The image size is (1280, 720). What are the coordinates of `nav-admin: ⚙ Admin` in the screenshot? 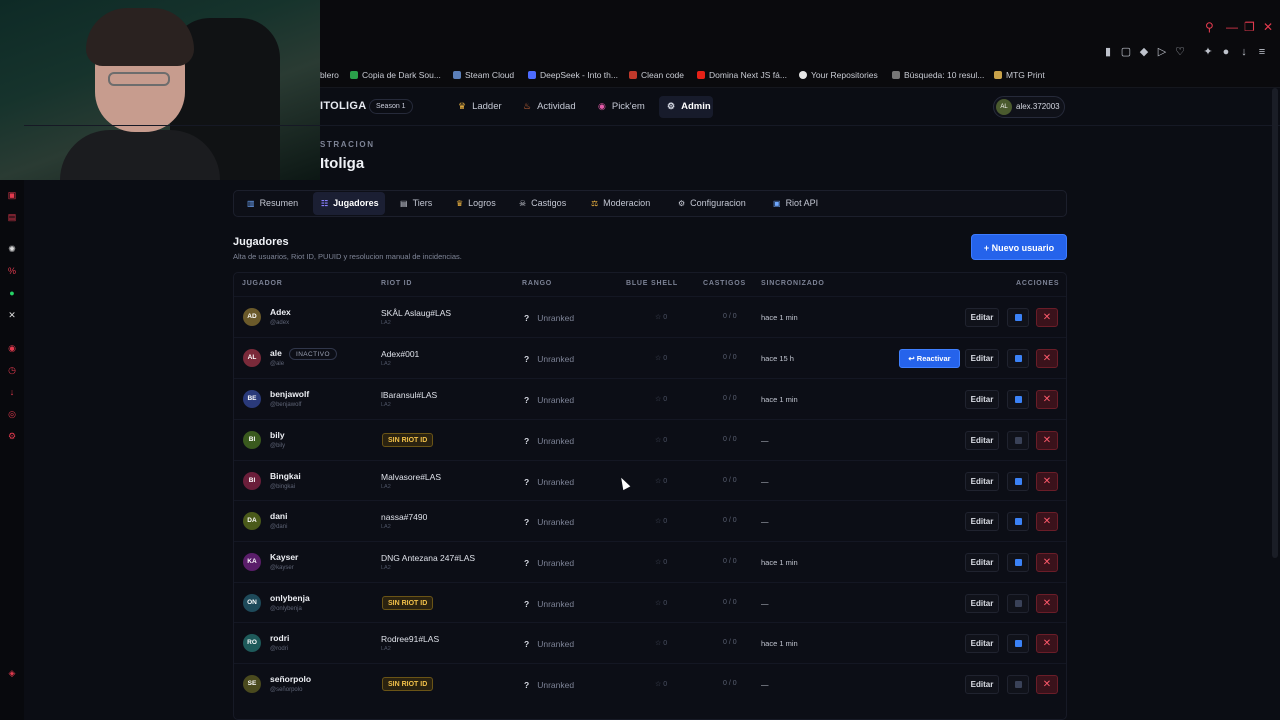 It's located at (689, 106).